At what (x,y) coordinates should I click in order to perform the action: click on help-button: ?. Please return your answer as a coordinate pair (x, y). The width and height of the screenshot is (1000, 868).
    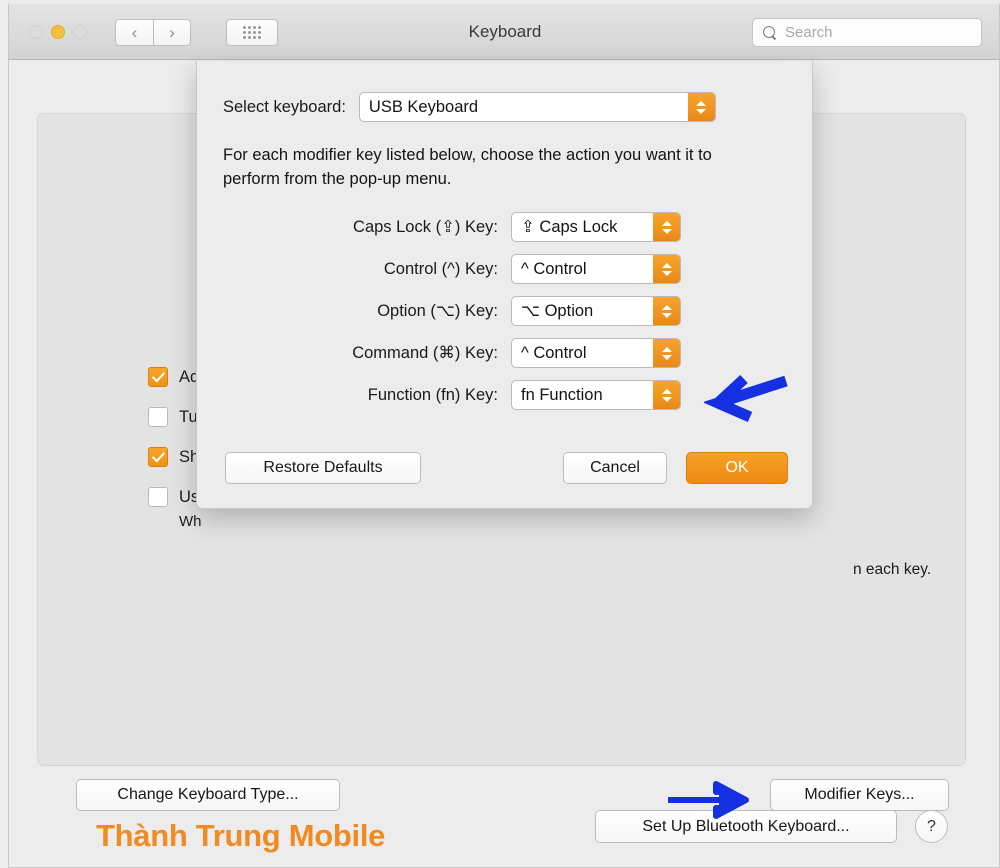
    Looking at the image, I should click on (931, 826).